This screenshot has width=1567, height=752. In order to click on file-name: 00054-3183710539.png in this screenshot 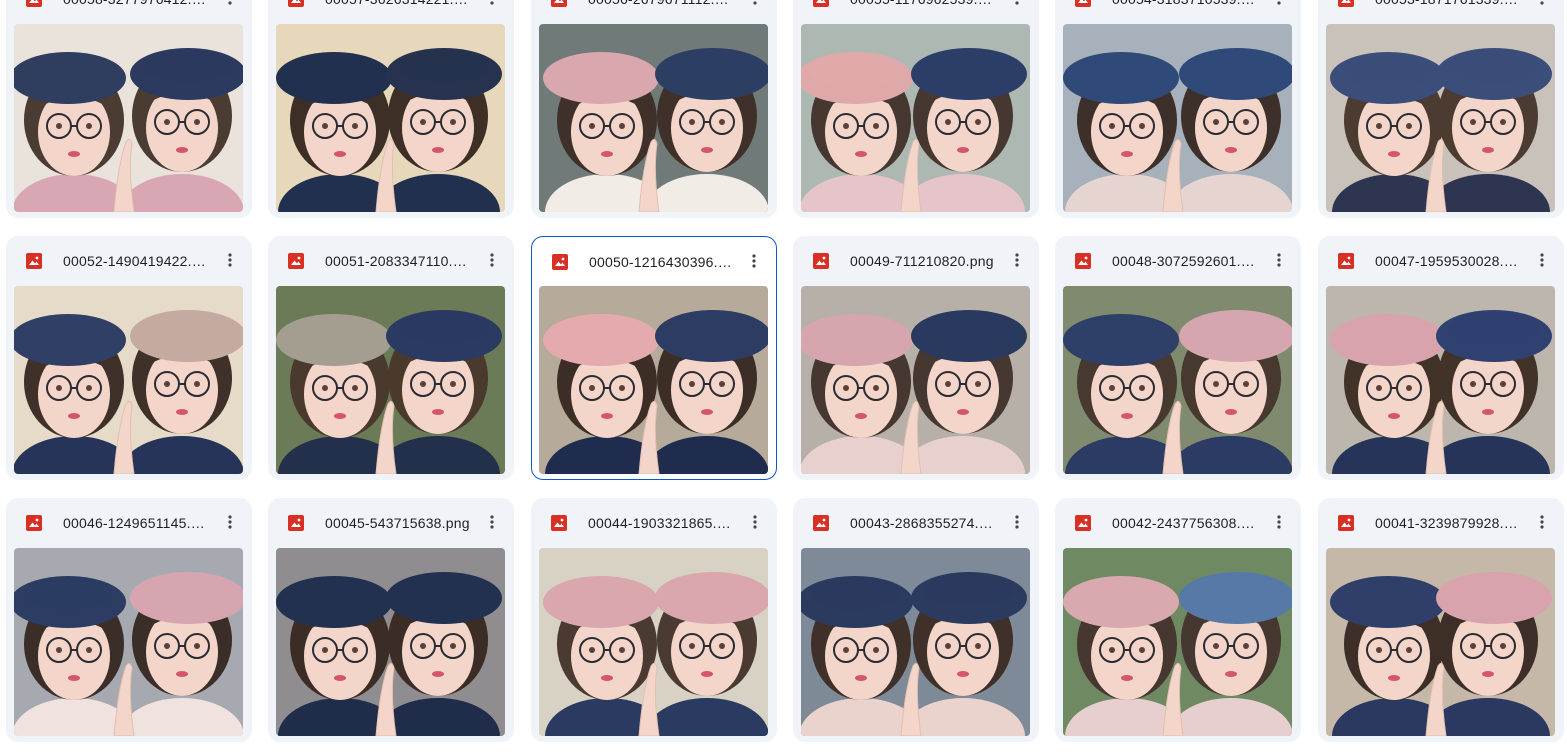, I will do `click(1185, 5)`.